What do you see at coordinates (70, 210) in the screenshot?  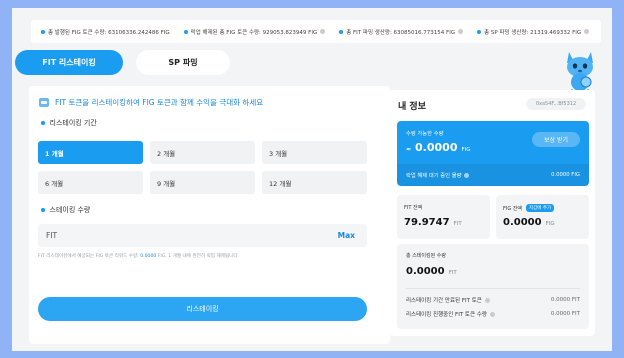 I see `amount-label-text: 스테이킹 수량` at bounding box center [70, 210].